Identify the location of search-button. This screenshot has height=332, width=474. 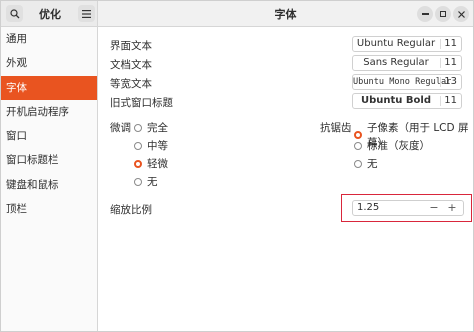
(14, 13).